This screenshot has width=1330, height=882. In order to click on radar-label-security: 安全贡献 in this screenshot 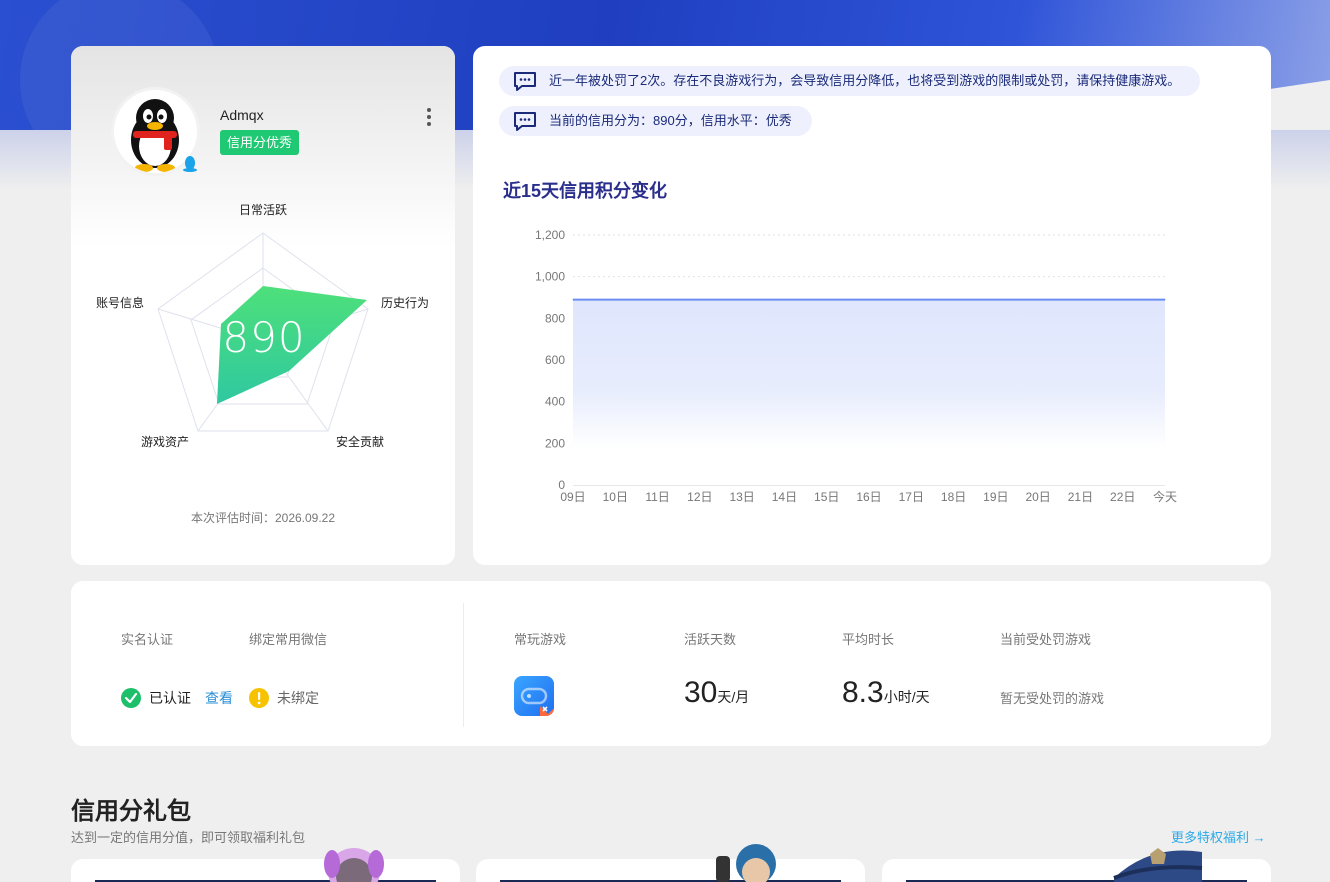, I will do `click(360, 442)`.